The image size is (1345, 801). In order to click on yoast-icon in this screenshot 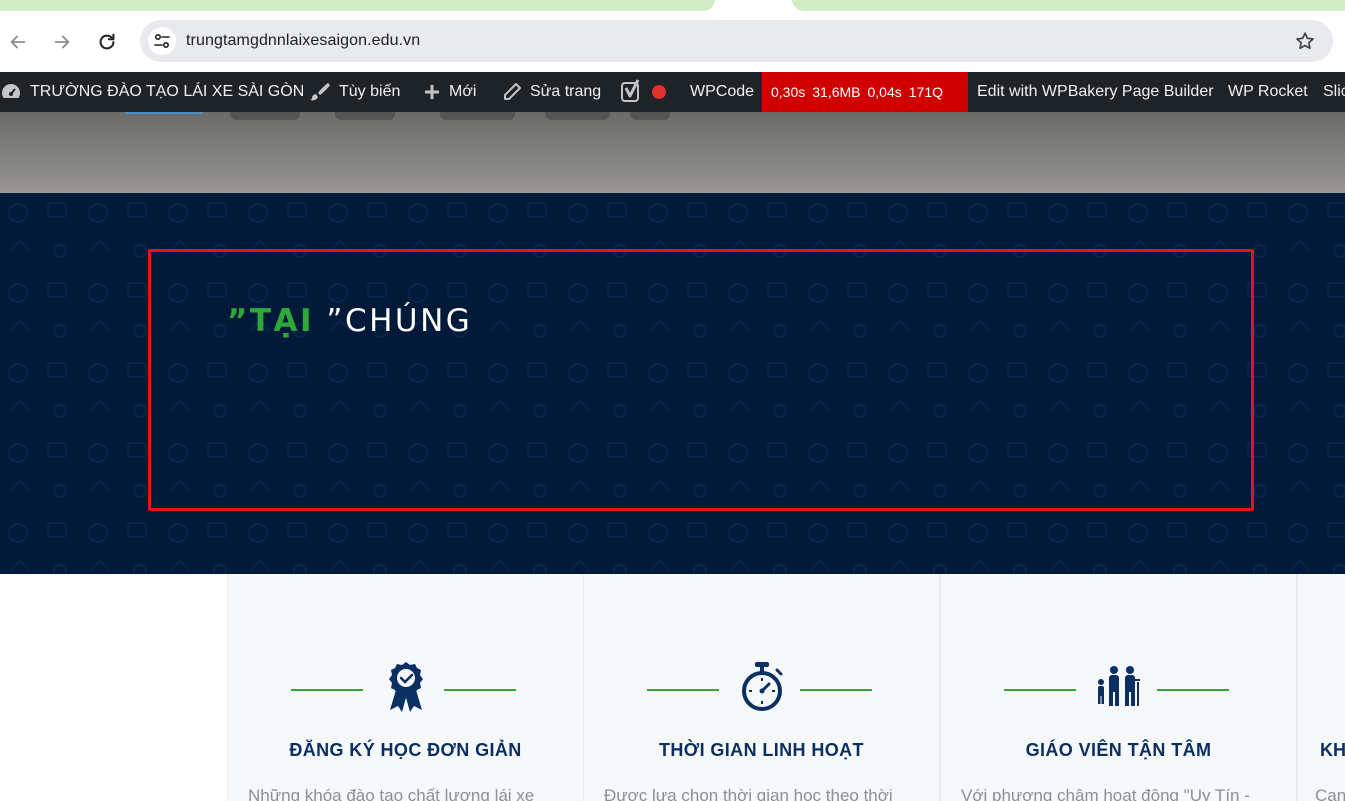, I will do `click(630, 90)`.